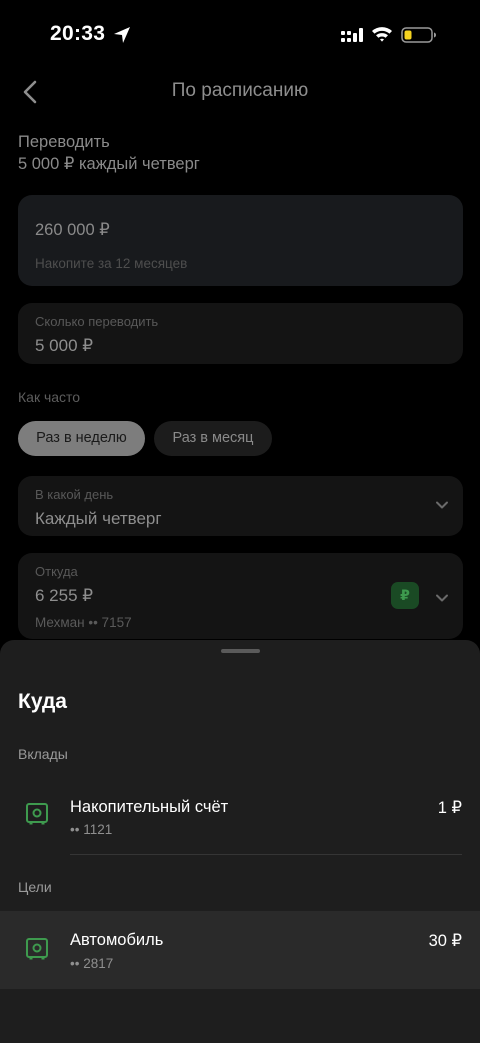 The height and width of the screenshot is (1043, 480). What do you see at coordinates (240, 506) in the screenshot?
I see `day-select: В какой день Каждый четверг` at bounding box center [240, 506].